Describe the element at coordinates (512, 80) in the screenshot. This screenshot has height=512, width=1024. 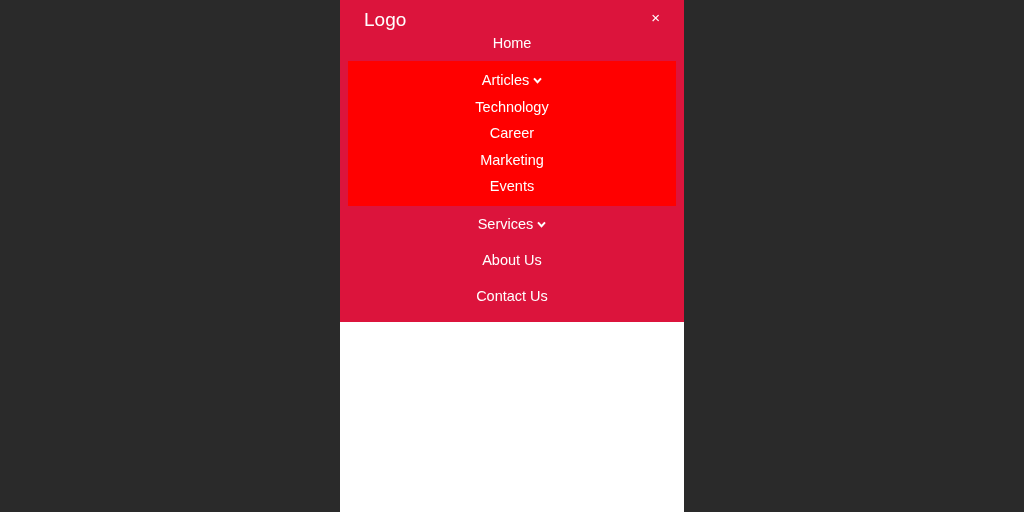
I see `dropdown-toggle: Articles` at that location.